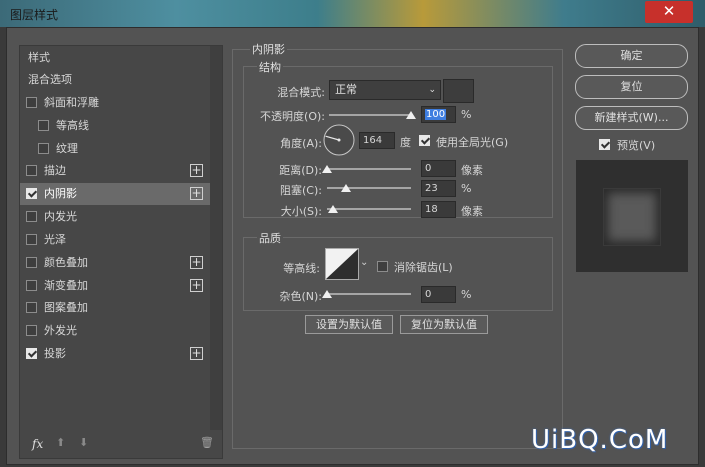 The width and height of the screenshot is (705, 467). Describe the element at coordinates (364, 262) in the screenshot. I see `contour-chevron-down-icon: ⌄` at that location.